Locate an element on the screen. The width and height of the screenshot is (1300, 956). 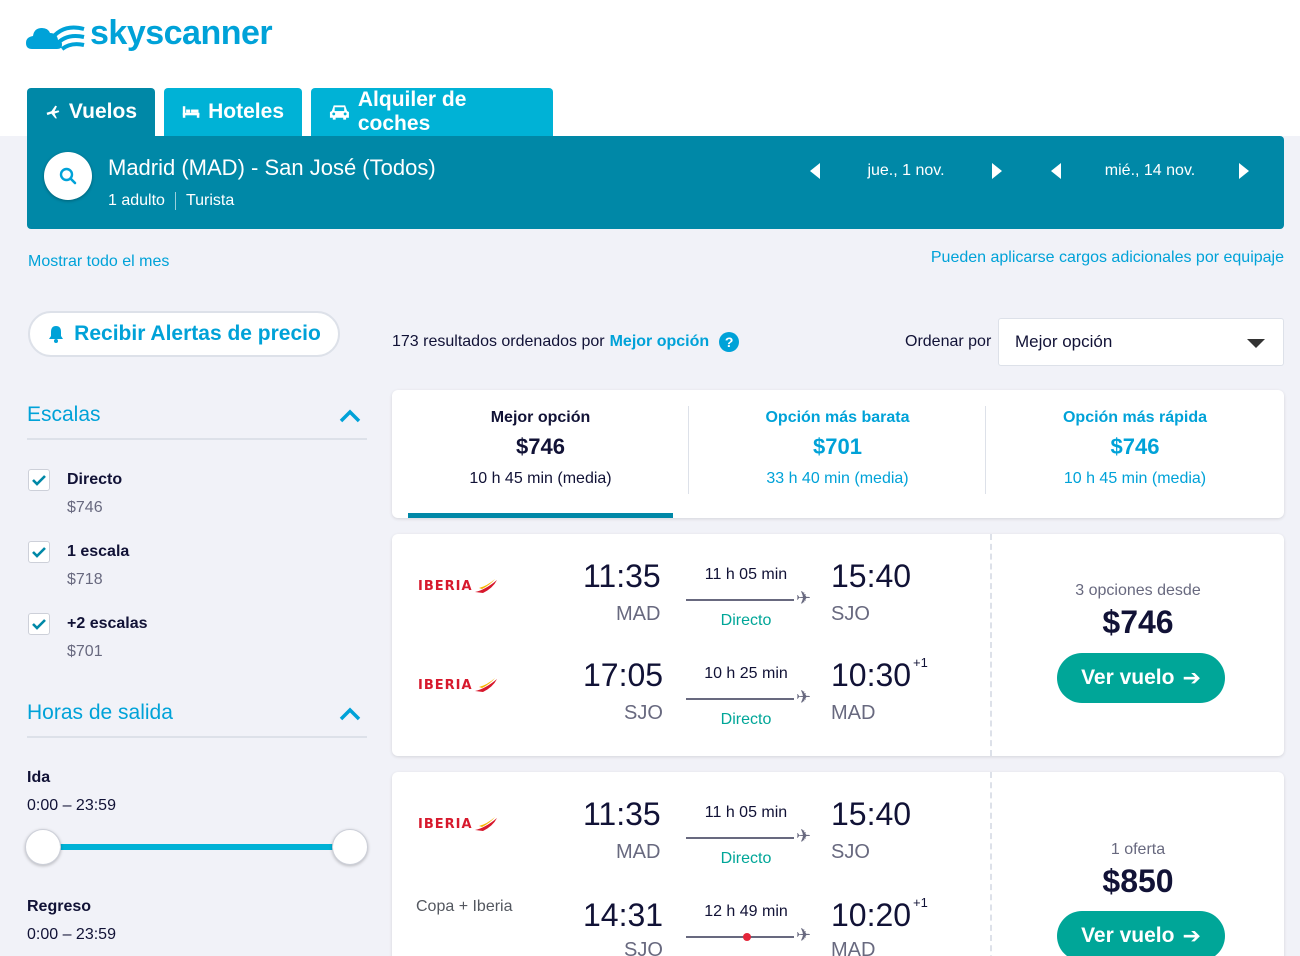
leg-duration: 11 h 05 min is located at coordinates (746, 812).